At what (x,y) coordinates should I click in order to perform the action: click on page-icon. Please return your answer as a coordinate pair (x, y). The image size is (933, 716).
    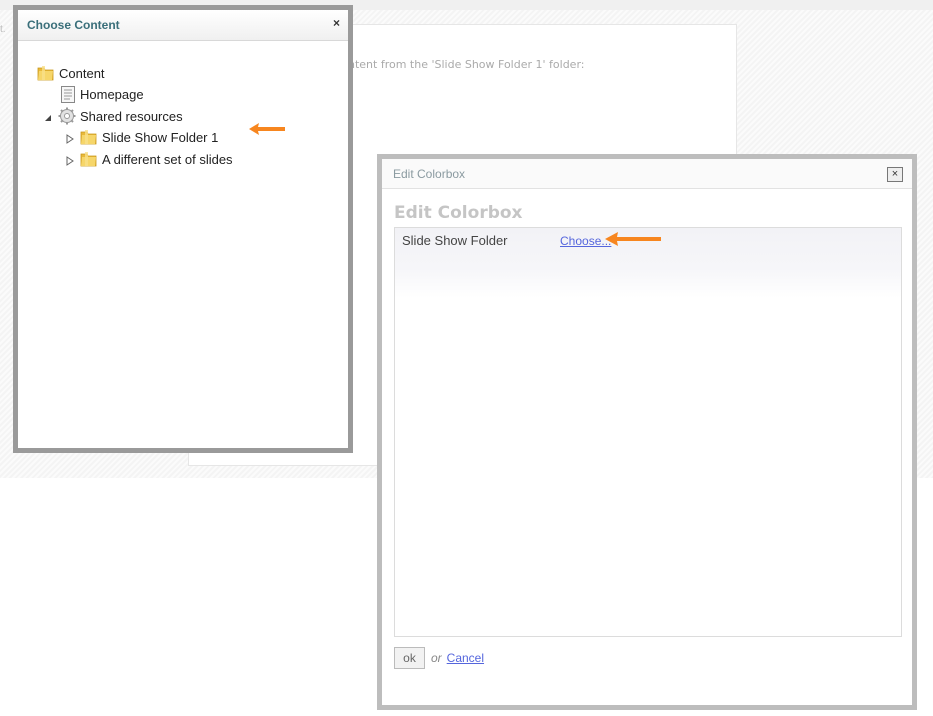
    Looking at the image, I should click on (68, 94).